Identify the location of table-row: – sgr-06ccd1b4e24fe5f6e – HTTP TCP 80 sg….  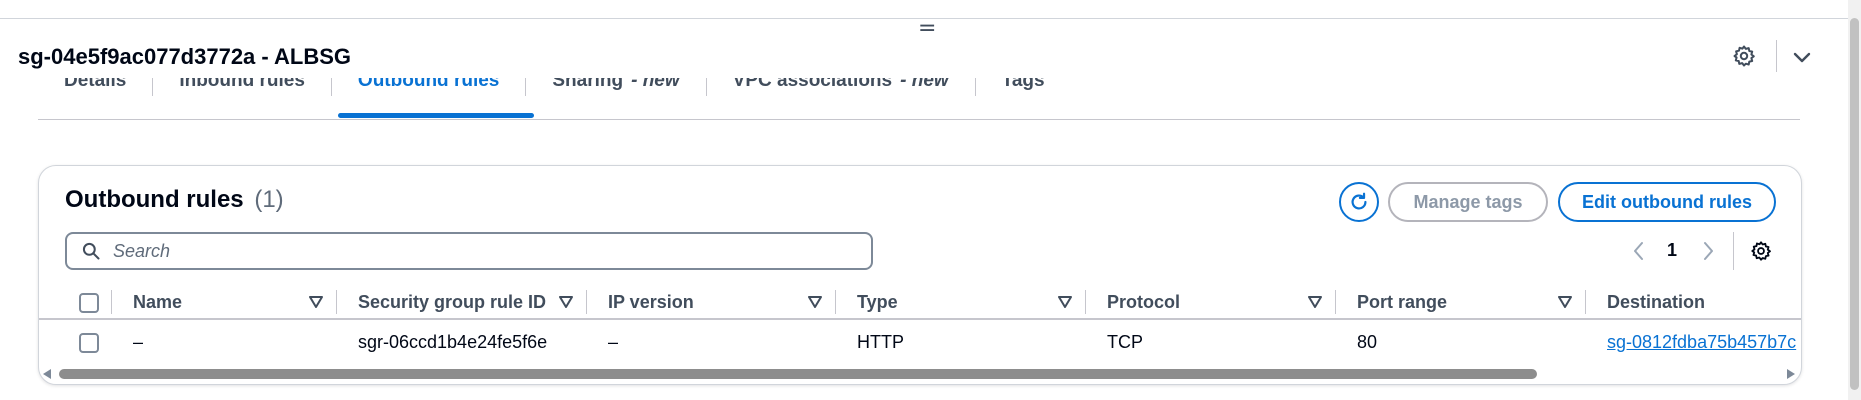
(920, 343).